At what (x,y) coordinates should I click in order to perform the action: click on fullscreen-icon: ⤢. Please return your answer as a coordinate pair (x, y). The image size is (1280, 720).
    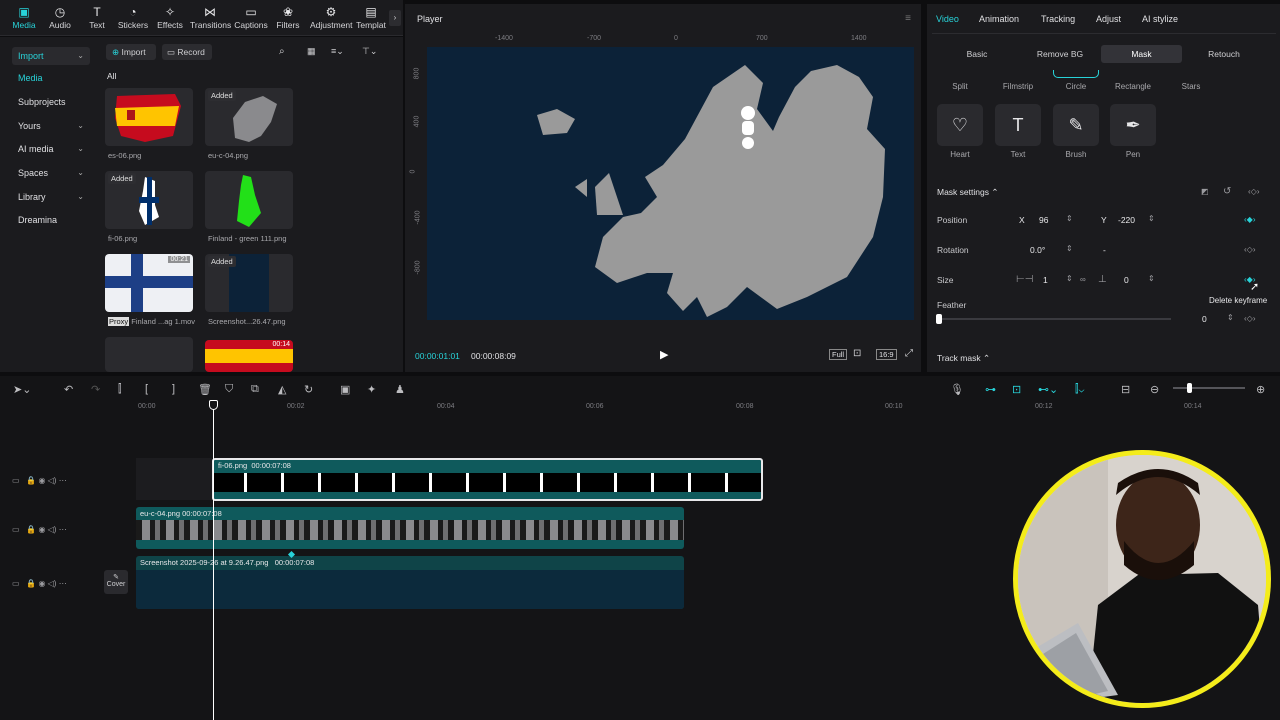
    Looking at the image, I should click on (909, 353).